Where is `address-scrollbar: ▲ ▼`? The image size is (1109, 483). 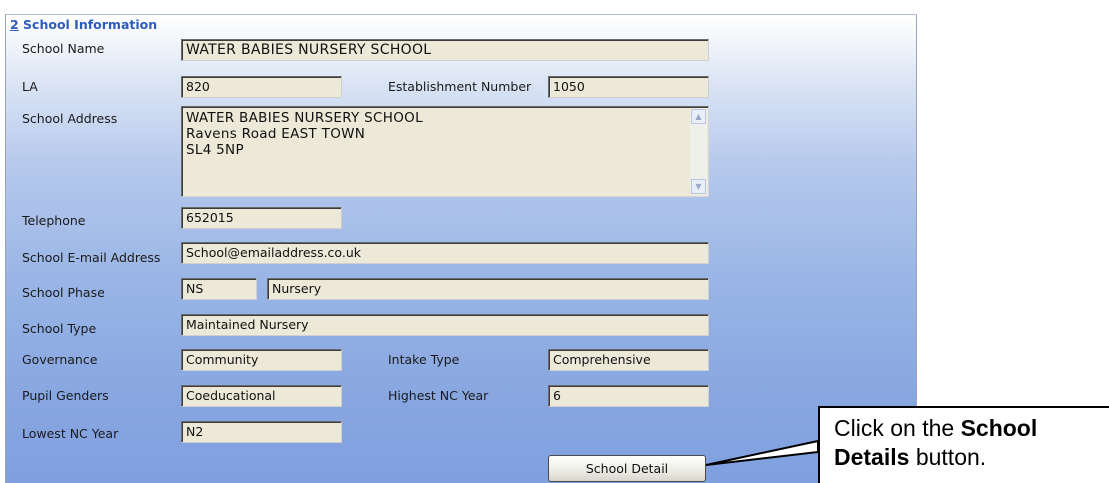 address-scrollbar: ▲ ▼ is located at coordinates (698, 151).